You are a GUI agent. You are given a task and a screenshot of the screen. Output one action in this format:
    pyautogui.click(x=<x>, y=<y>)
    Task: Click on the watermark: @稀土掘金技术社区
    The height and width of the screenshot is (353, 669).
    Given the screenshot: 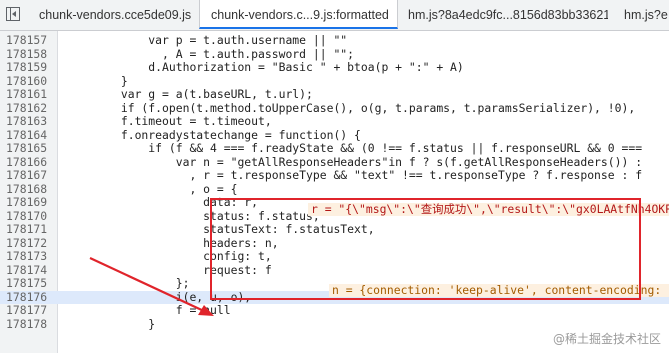 What is the action you would take?
    pyautogui.click(x=606, y=339)
    